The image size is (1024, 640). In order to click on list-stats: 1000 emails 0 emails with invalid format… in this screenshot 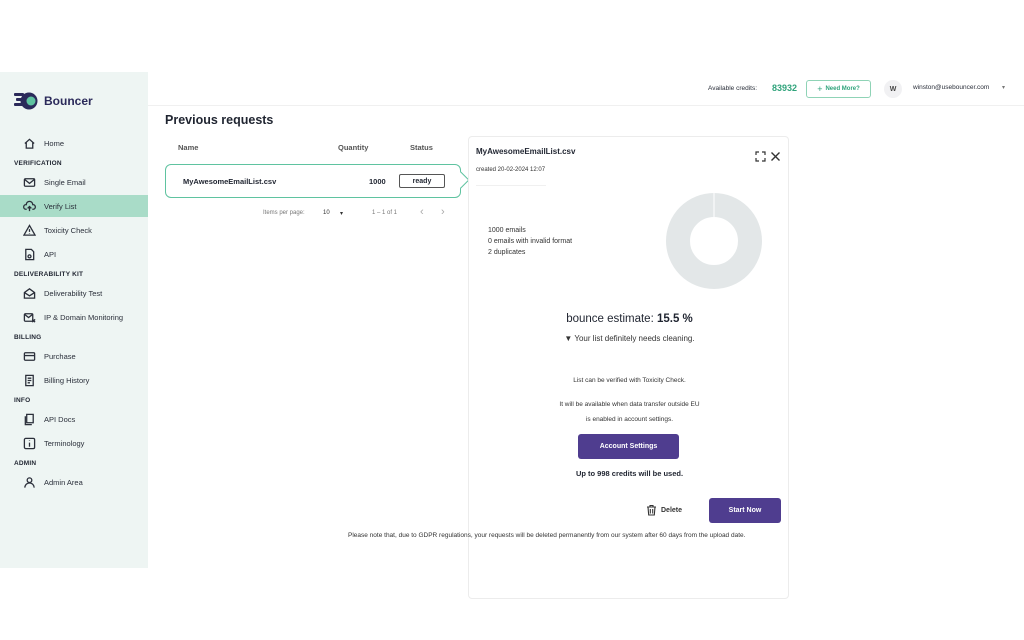, I will do `click(530, 241)`.